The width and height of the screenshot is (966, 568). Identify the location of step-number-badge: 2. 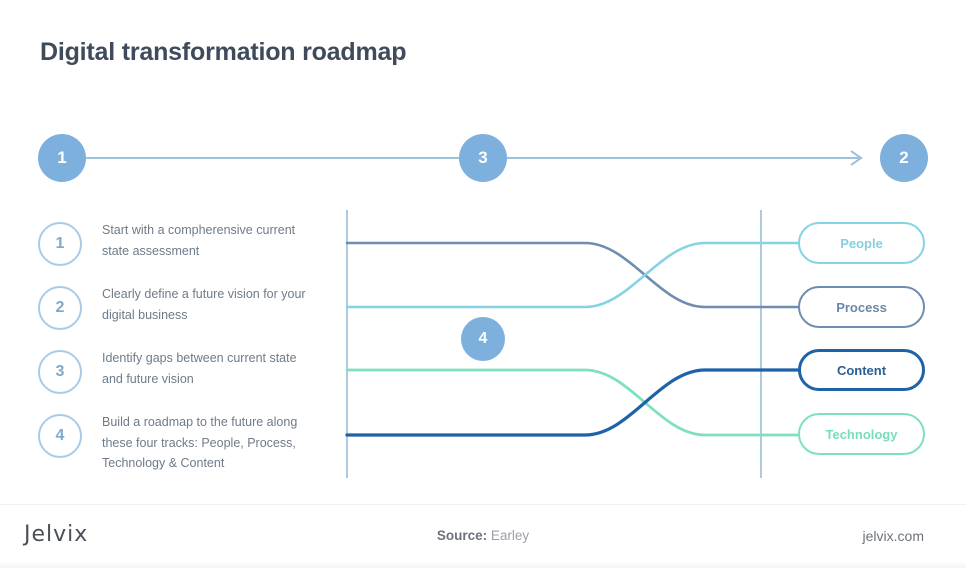
(60, 308).